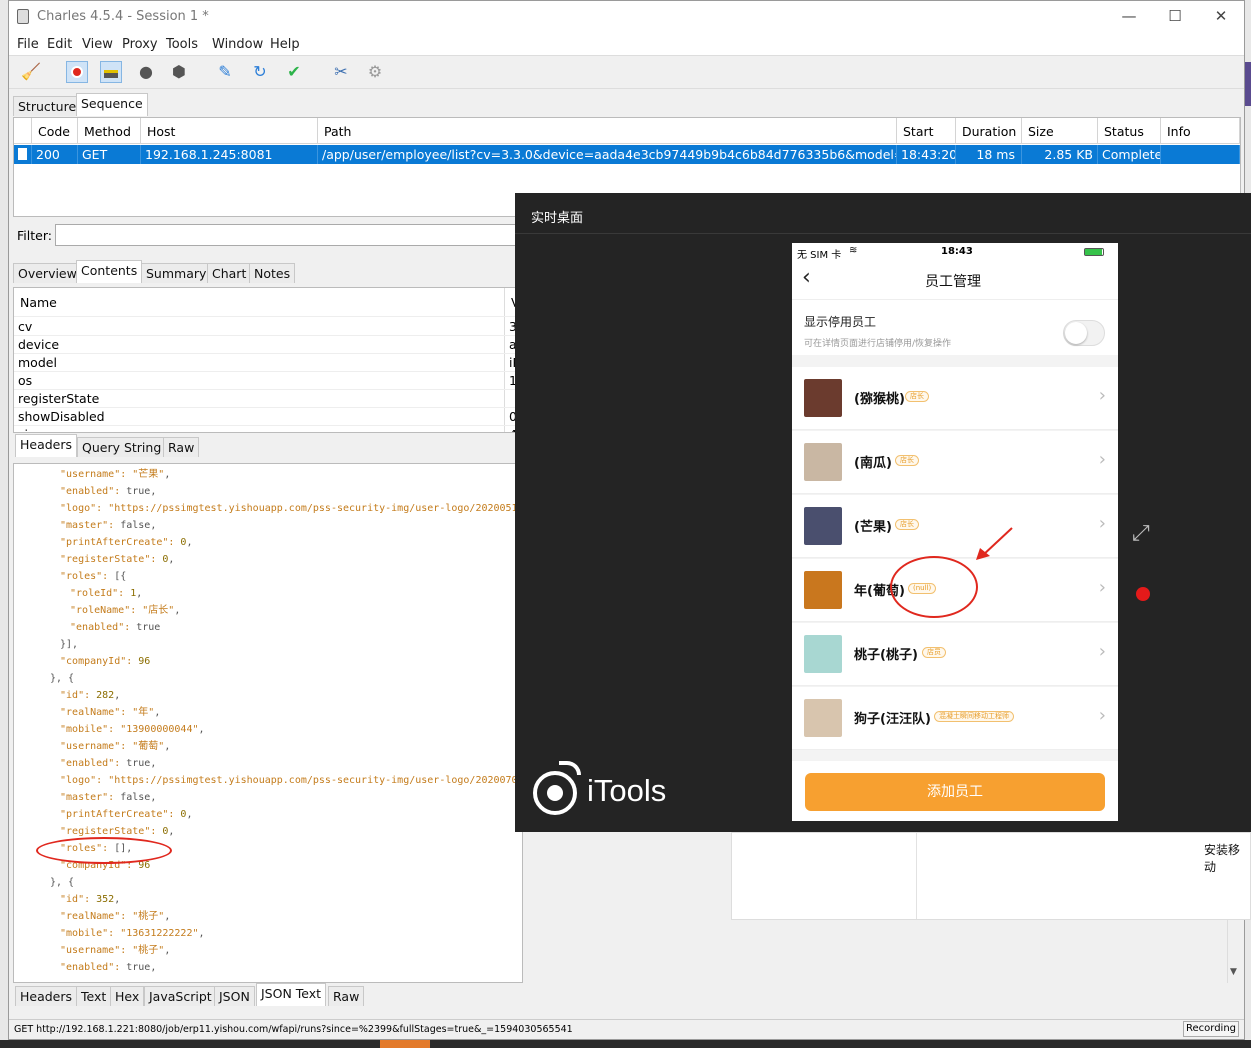 This screenshot has width=1251, height=1048. I want to click on fullscreen-icon: ⤢, so click(1141, 533).